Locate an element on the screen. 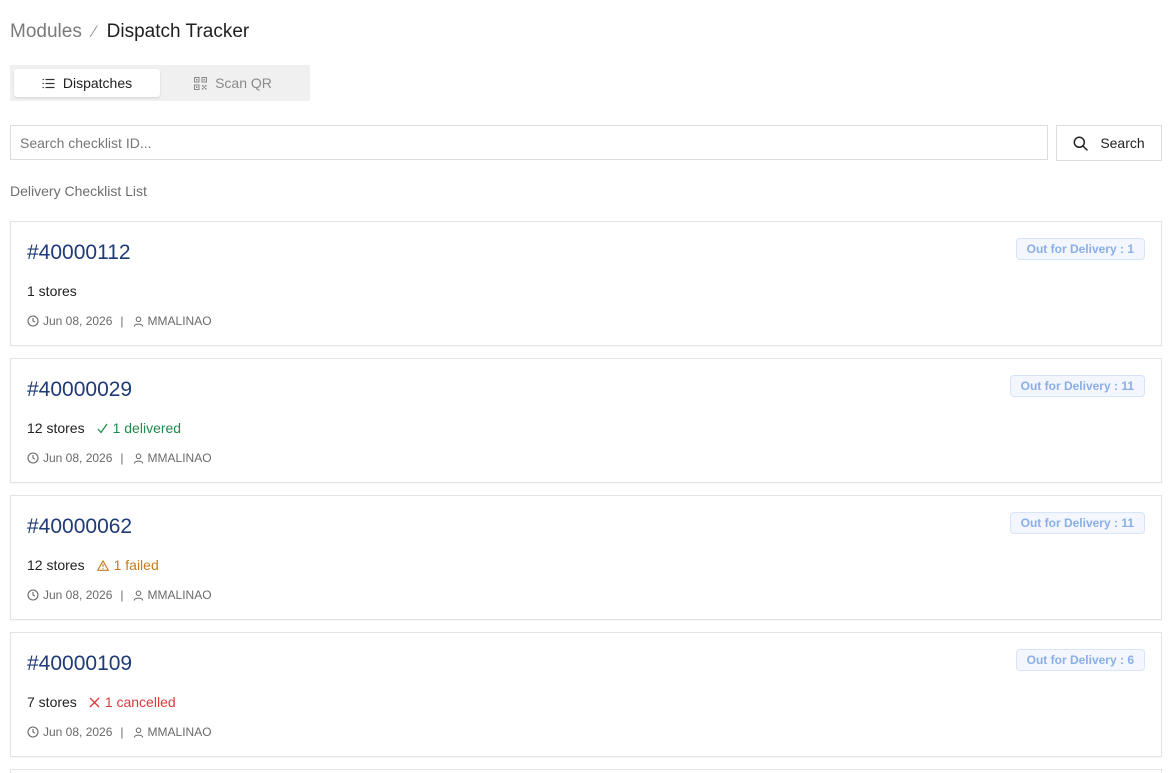 The height and width of the screenshot is (773, 1175). store-count: 1 stores is located at coordinates (52, 291).